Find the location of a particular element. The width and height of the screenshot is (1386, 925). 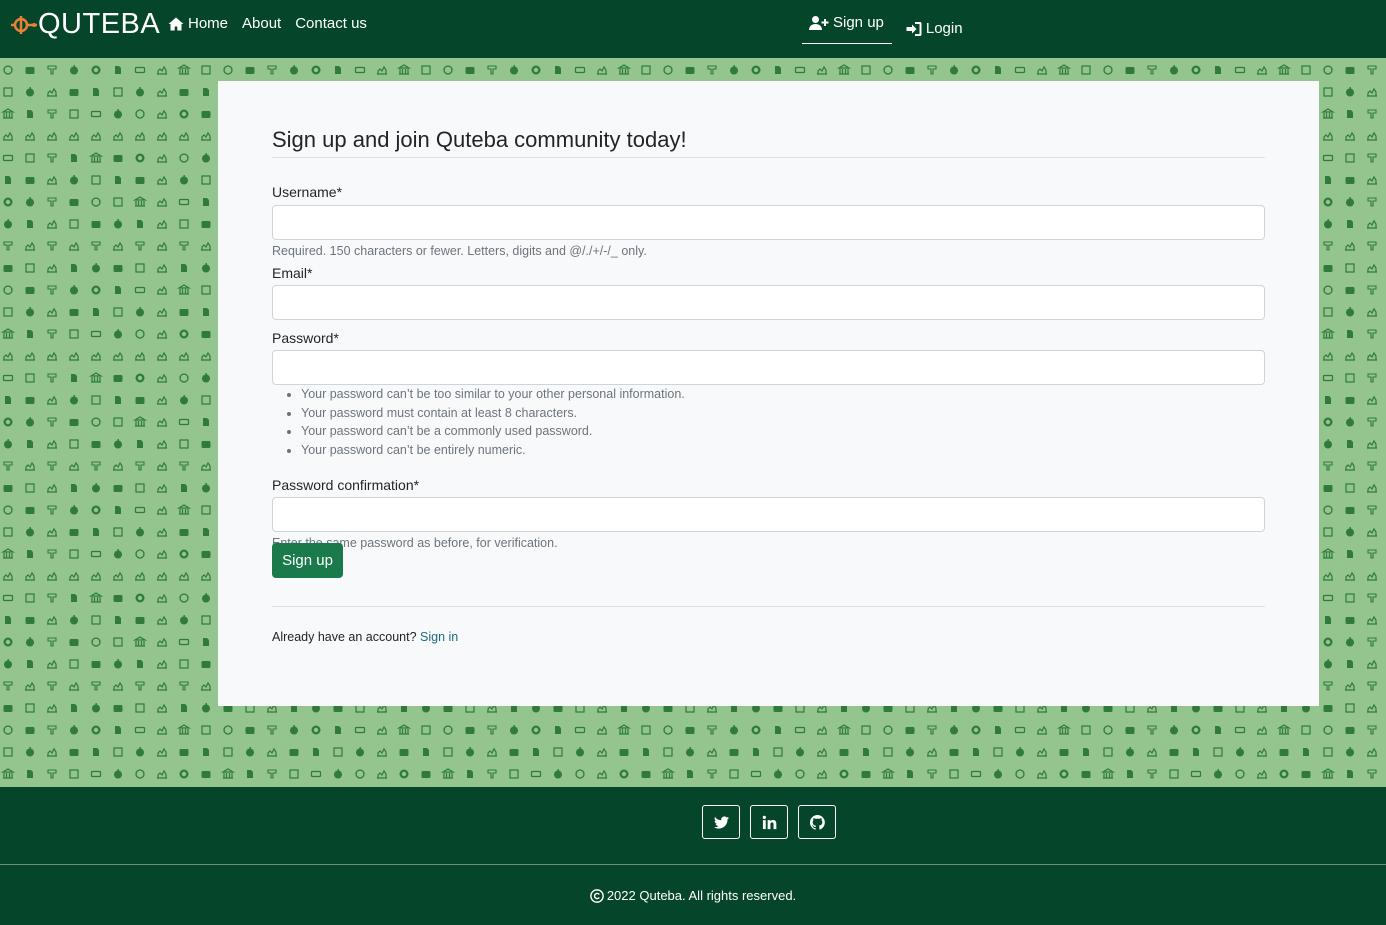

linkedin-button is located at coordinates (769, 822).